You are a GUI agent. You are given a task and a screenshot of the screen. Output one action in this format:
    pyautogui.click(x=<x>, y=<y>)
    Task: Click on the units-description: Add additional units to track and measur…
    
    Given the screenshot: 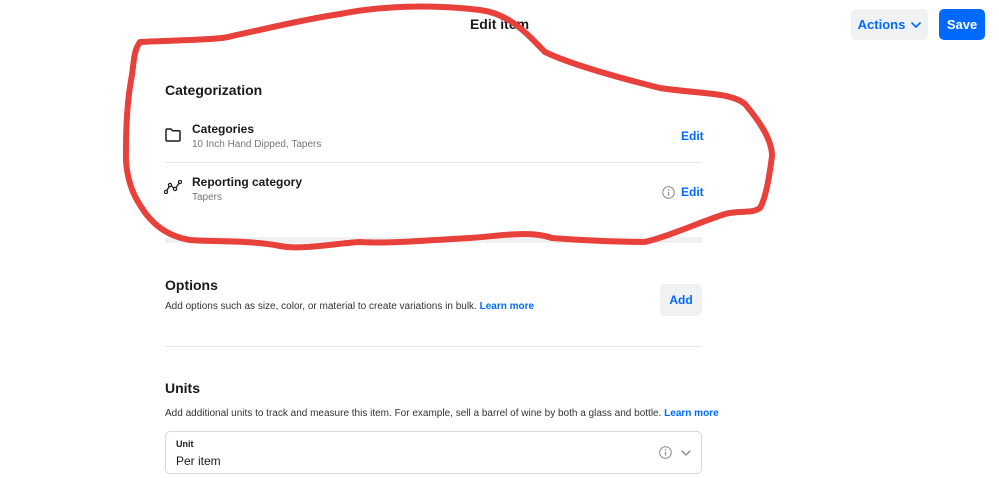 What is the action you would take?
    pyautogui.click(x=442, y=413)
    